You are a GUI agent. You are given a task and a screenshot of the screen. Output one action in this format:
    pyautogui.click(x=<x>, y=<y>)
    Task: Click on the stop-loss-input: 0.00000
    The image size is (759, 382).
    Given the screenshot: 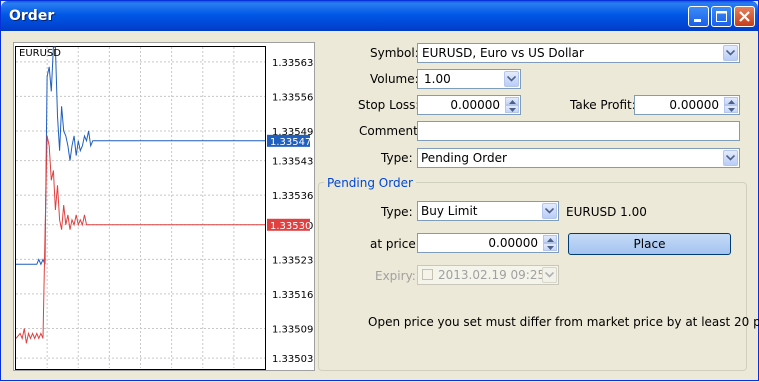 What is the action you would take?
    pyautogui.click(x=469, y=105)
    